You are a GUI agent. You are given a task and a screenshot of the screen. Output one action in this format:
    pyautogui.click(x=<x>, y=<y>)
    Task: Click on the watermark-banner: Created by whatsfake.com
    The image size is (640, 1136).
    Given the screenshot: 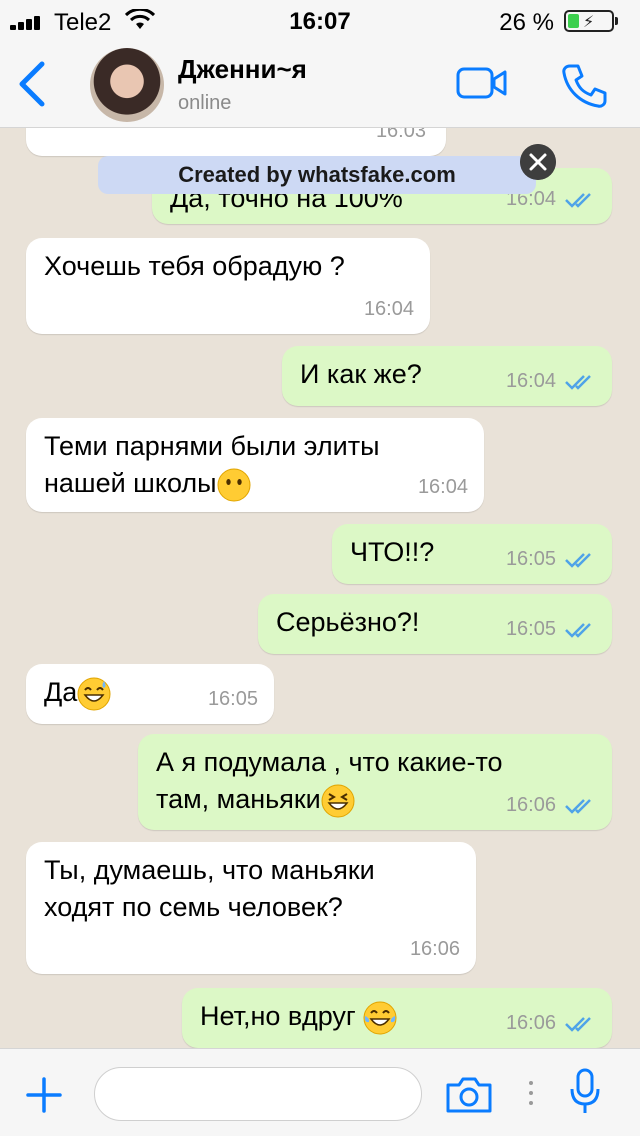 What is the action you would take?
    pyautogui.click(x=317, y=175)
    